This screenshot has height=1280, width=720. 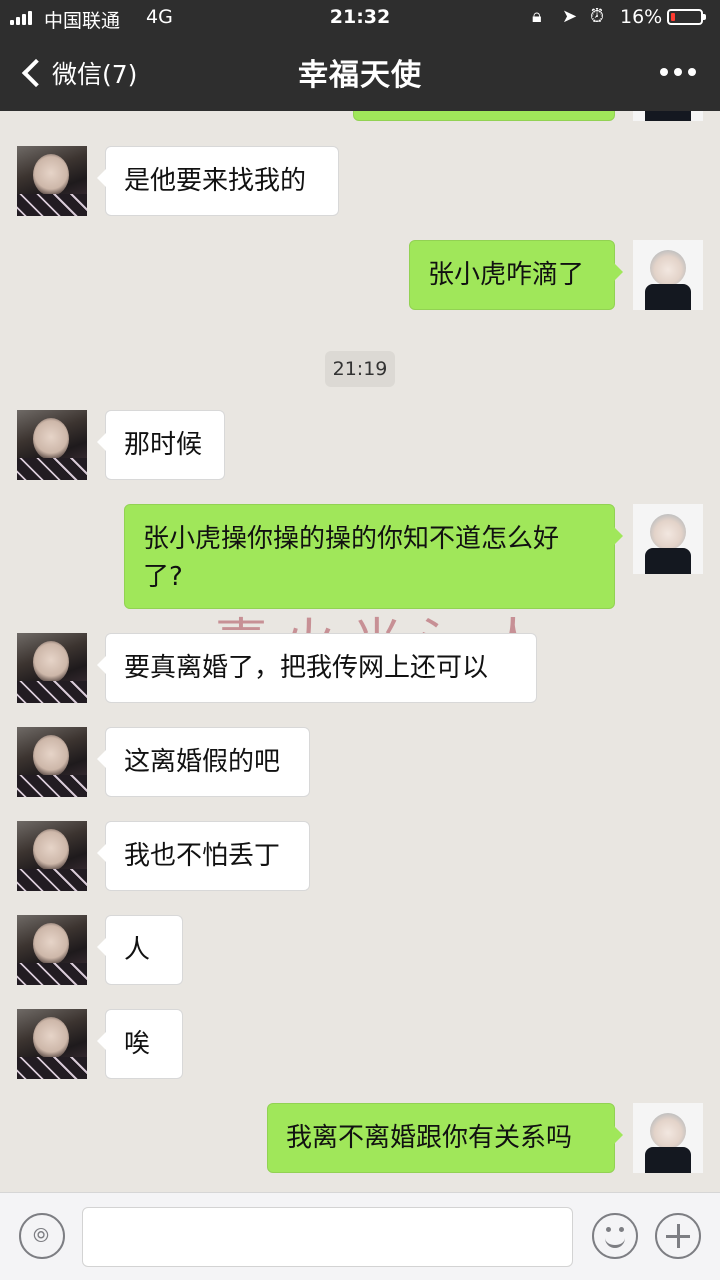 I want to click on message-bubble-partial, so click(x=484, y=116).